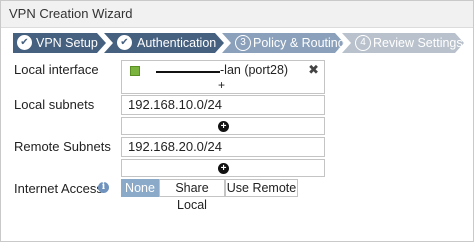  I want to click on add-local-subnet-row: +, so click(223, 126).